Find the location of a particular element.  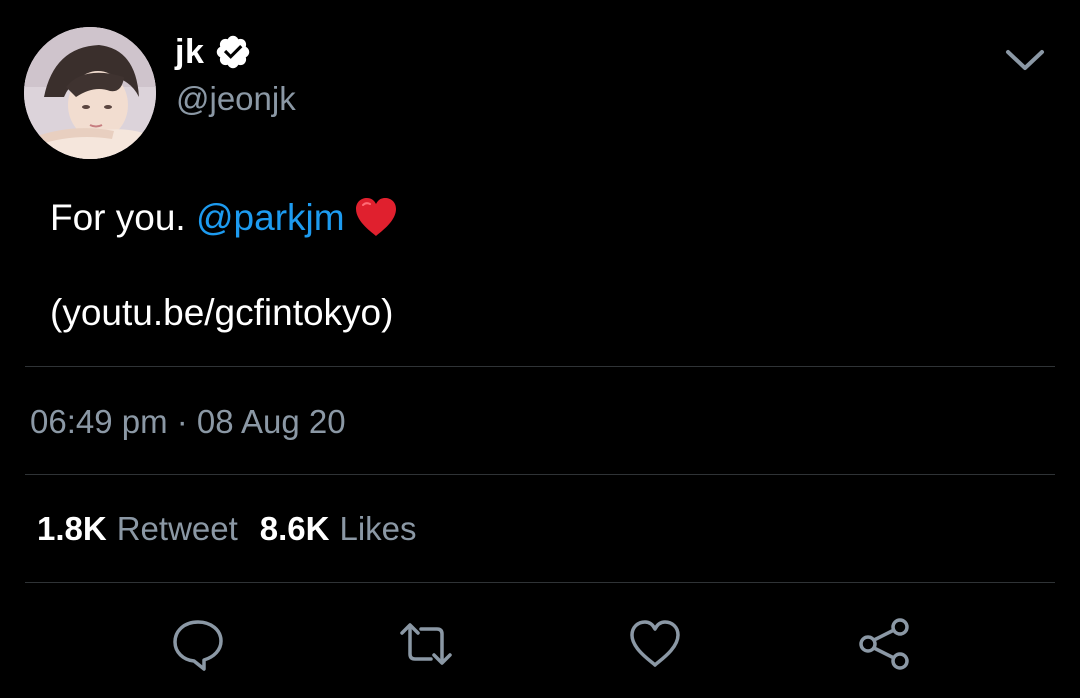

display-name: jk is located at coordinates (189, 52).